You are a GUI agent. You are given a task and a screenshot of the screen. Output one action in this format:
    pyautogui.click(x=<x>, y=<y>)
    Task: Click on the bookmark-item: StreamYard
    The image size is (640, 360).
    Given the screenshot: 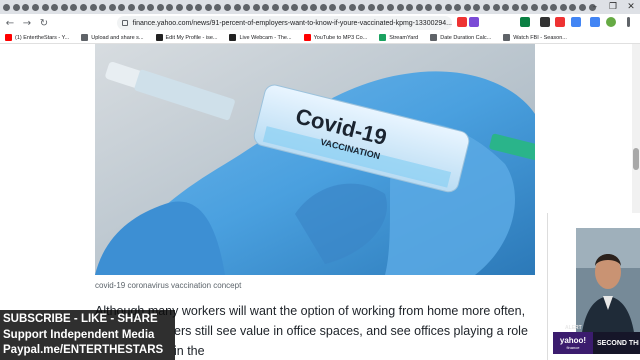 What is the action you would take?
    pyautogui.click(x=398, y=37)
    